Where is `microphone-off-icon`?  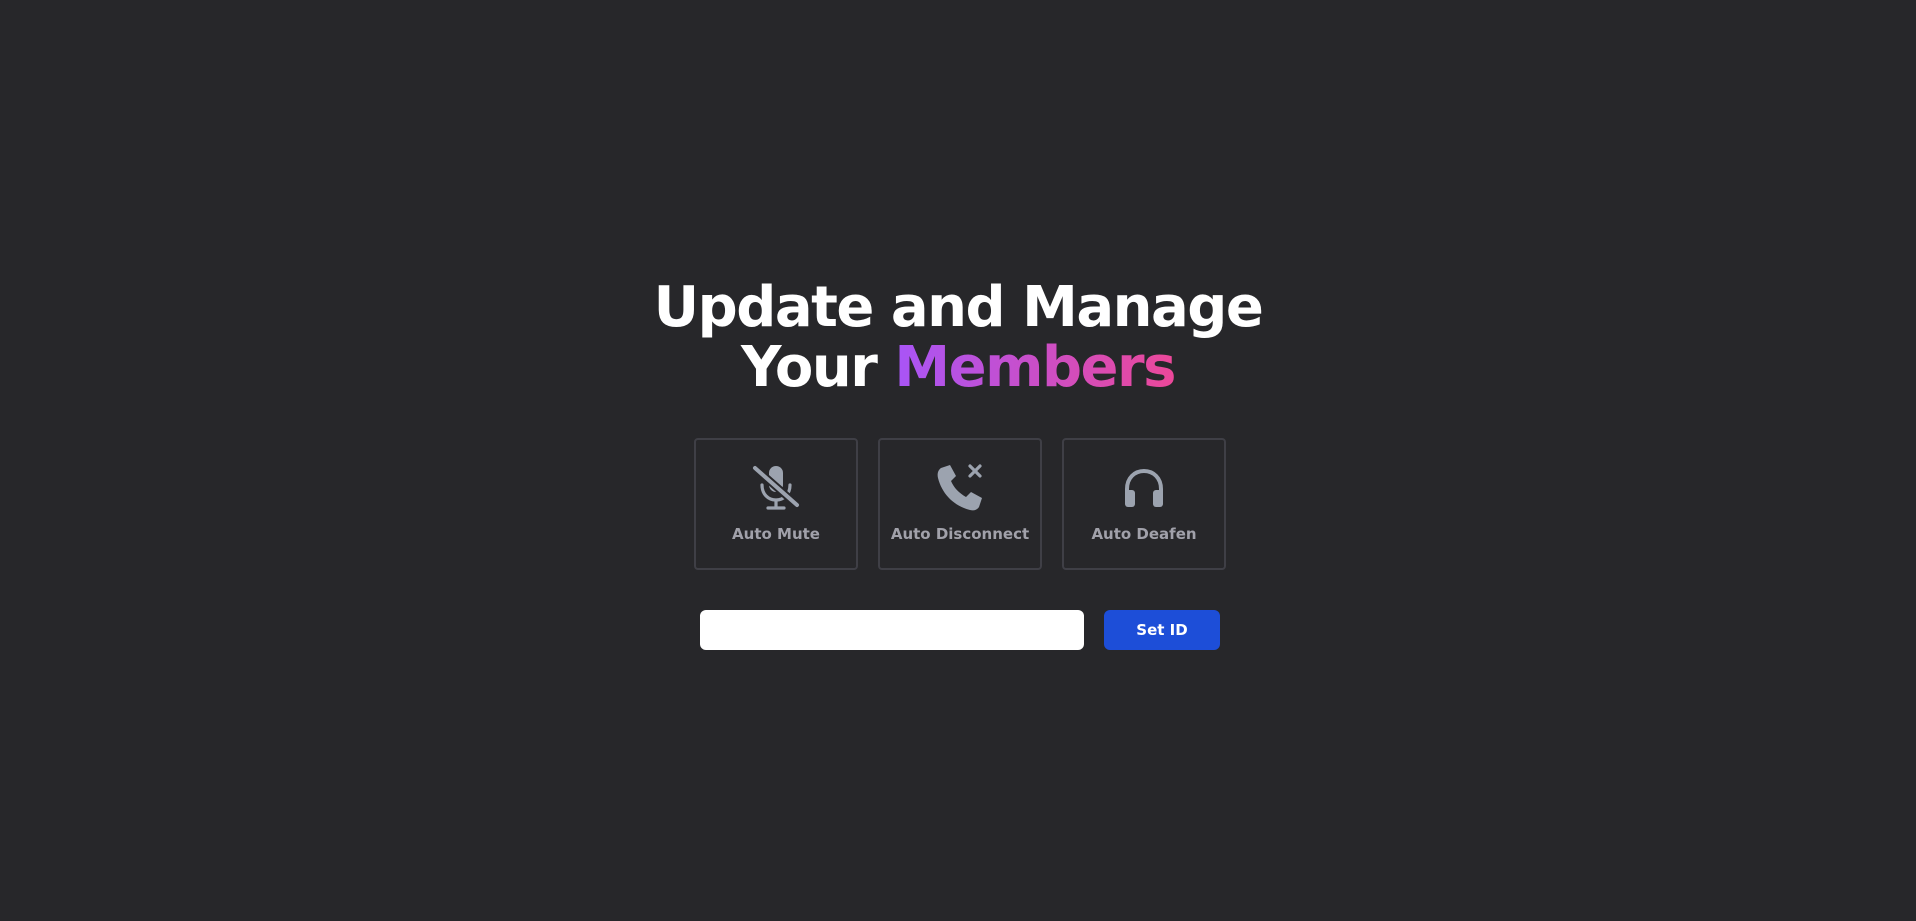
microphone-off-icon is located at coordinates (776, 488).